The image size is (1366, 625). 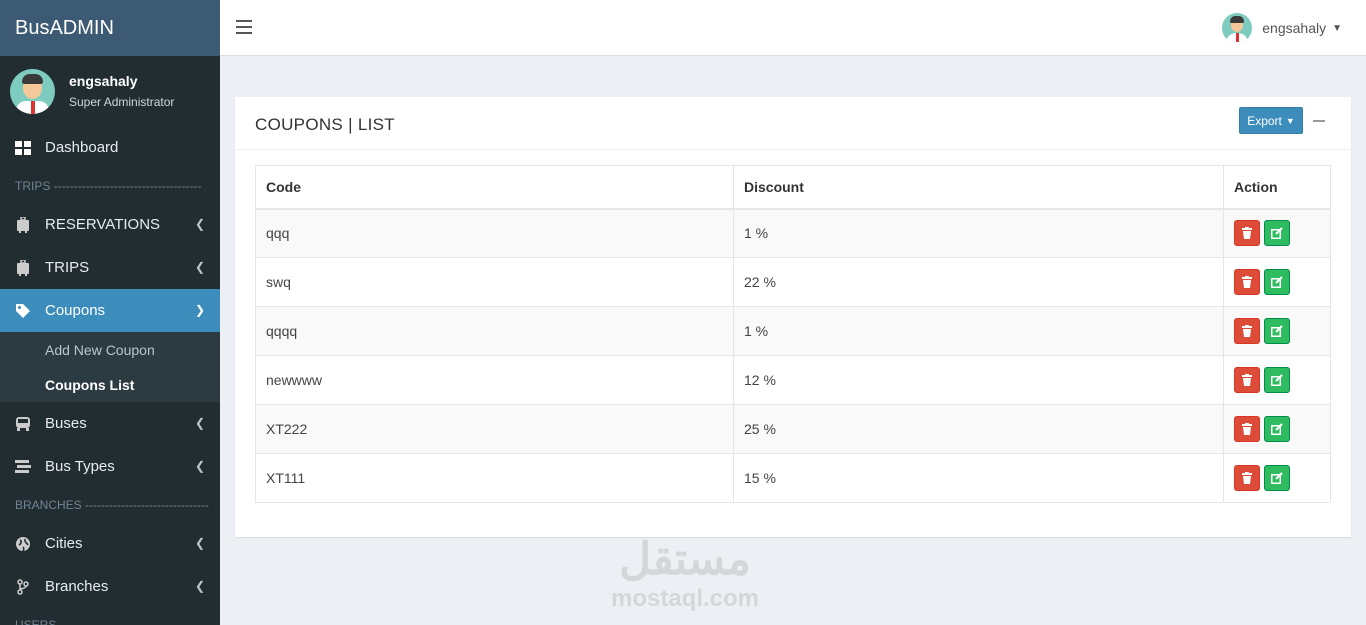 What do you see at coordinates (110, 349) in the screenshot?
I see `submenu-item-add-coupon: Add New Coupon` at bounding box center [110, 349].